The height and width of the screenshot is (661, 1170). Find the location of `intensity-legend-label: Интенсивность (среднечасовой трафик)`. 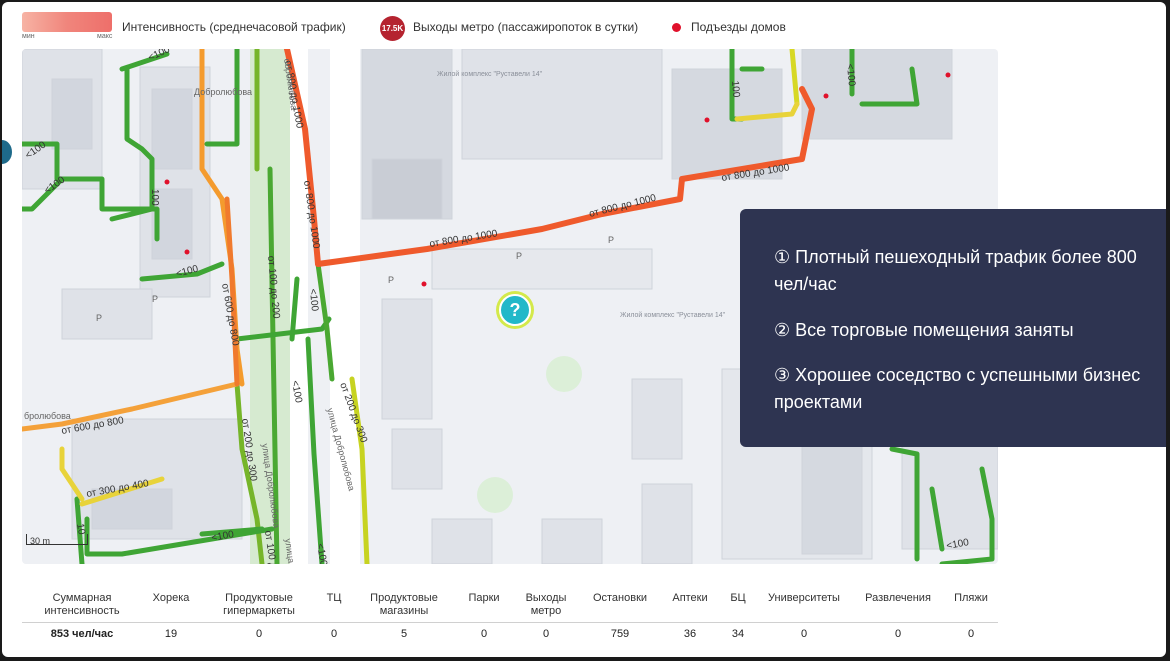

intensity-legend-label: Интенсивность (среднечасовой трафик) is located at coordinates (234, 27).